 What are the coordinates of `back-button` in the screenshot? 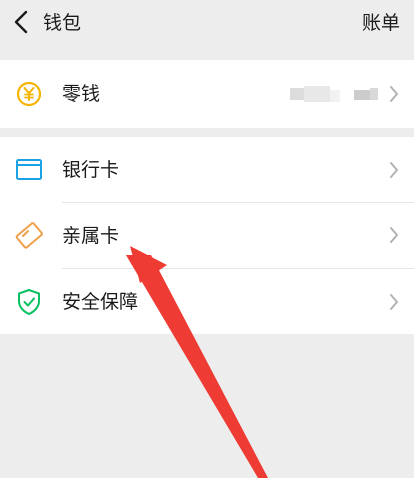 It's located at (22, 22).